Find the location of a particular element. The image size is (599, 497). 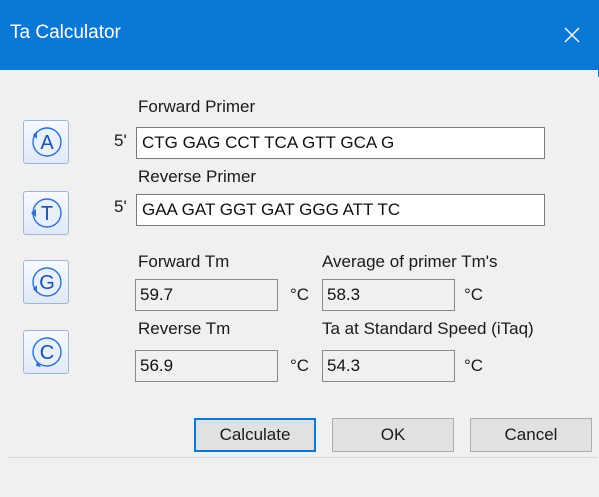

base-t-button: T is located at coordinates (46, 213).